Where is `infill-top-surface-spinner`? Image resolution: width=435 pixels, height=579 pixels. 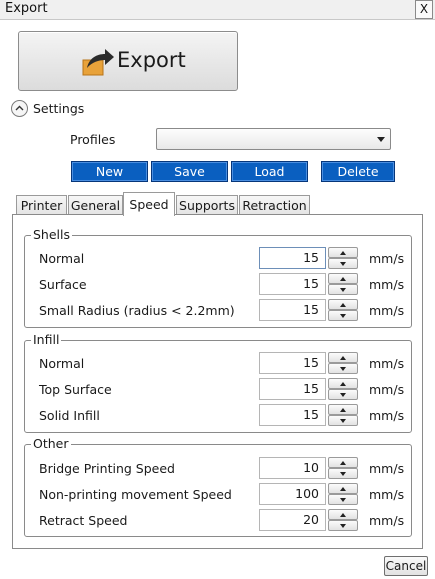 infill-top-surface-spinner is located at coordinates (343, 389).